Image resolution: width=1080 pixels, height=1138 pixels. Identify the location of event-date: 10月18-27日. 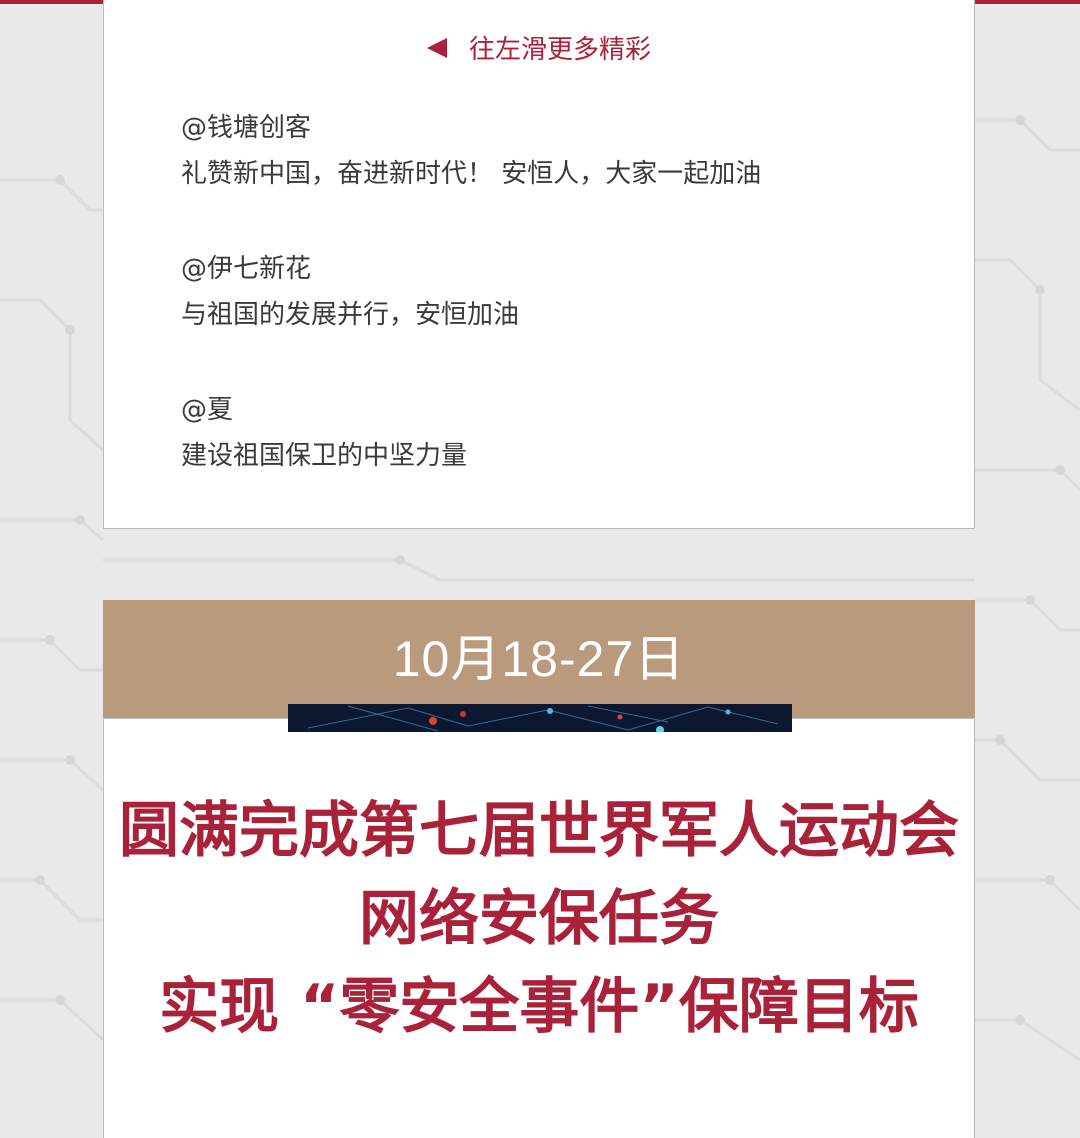
(539, 659).